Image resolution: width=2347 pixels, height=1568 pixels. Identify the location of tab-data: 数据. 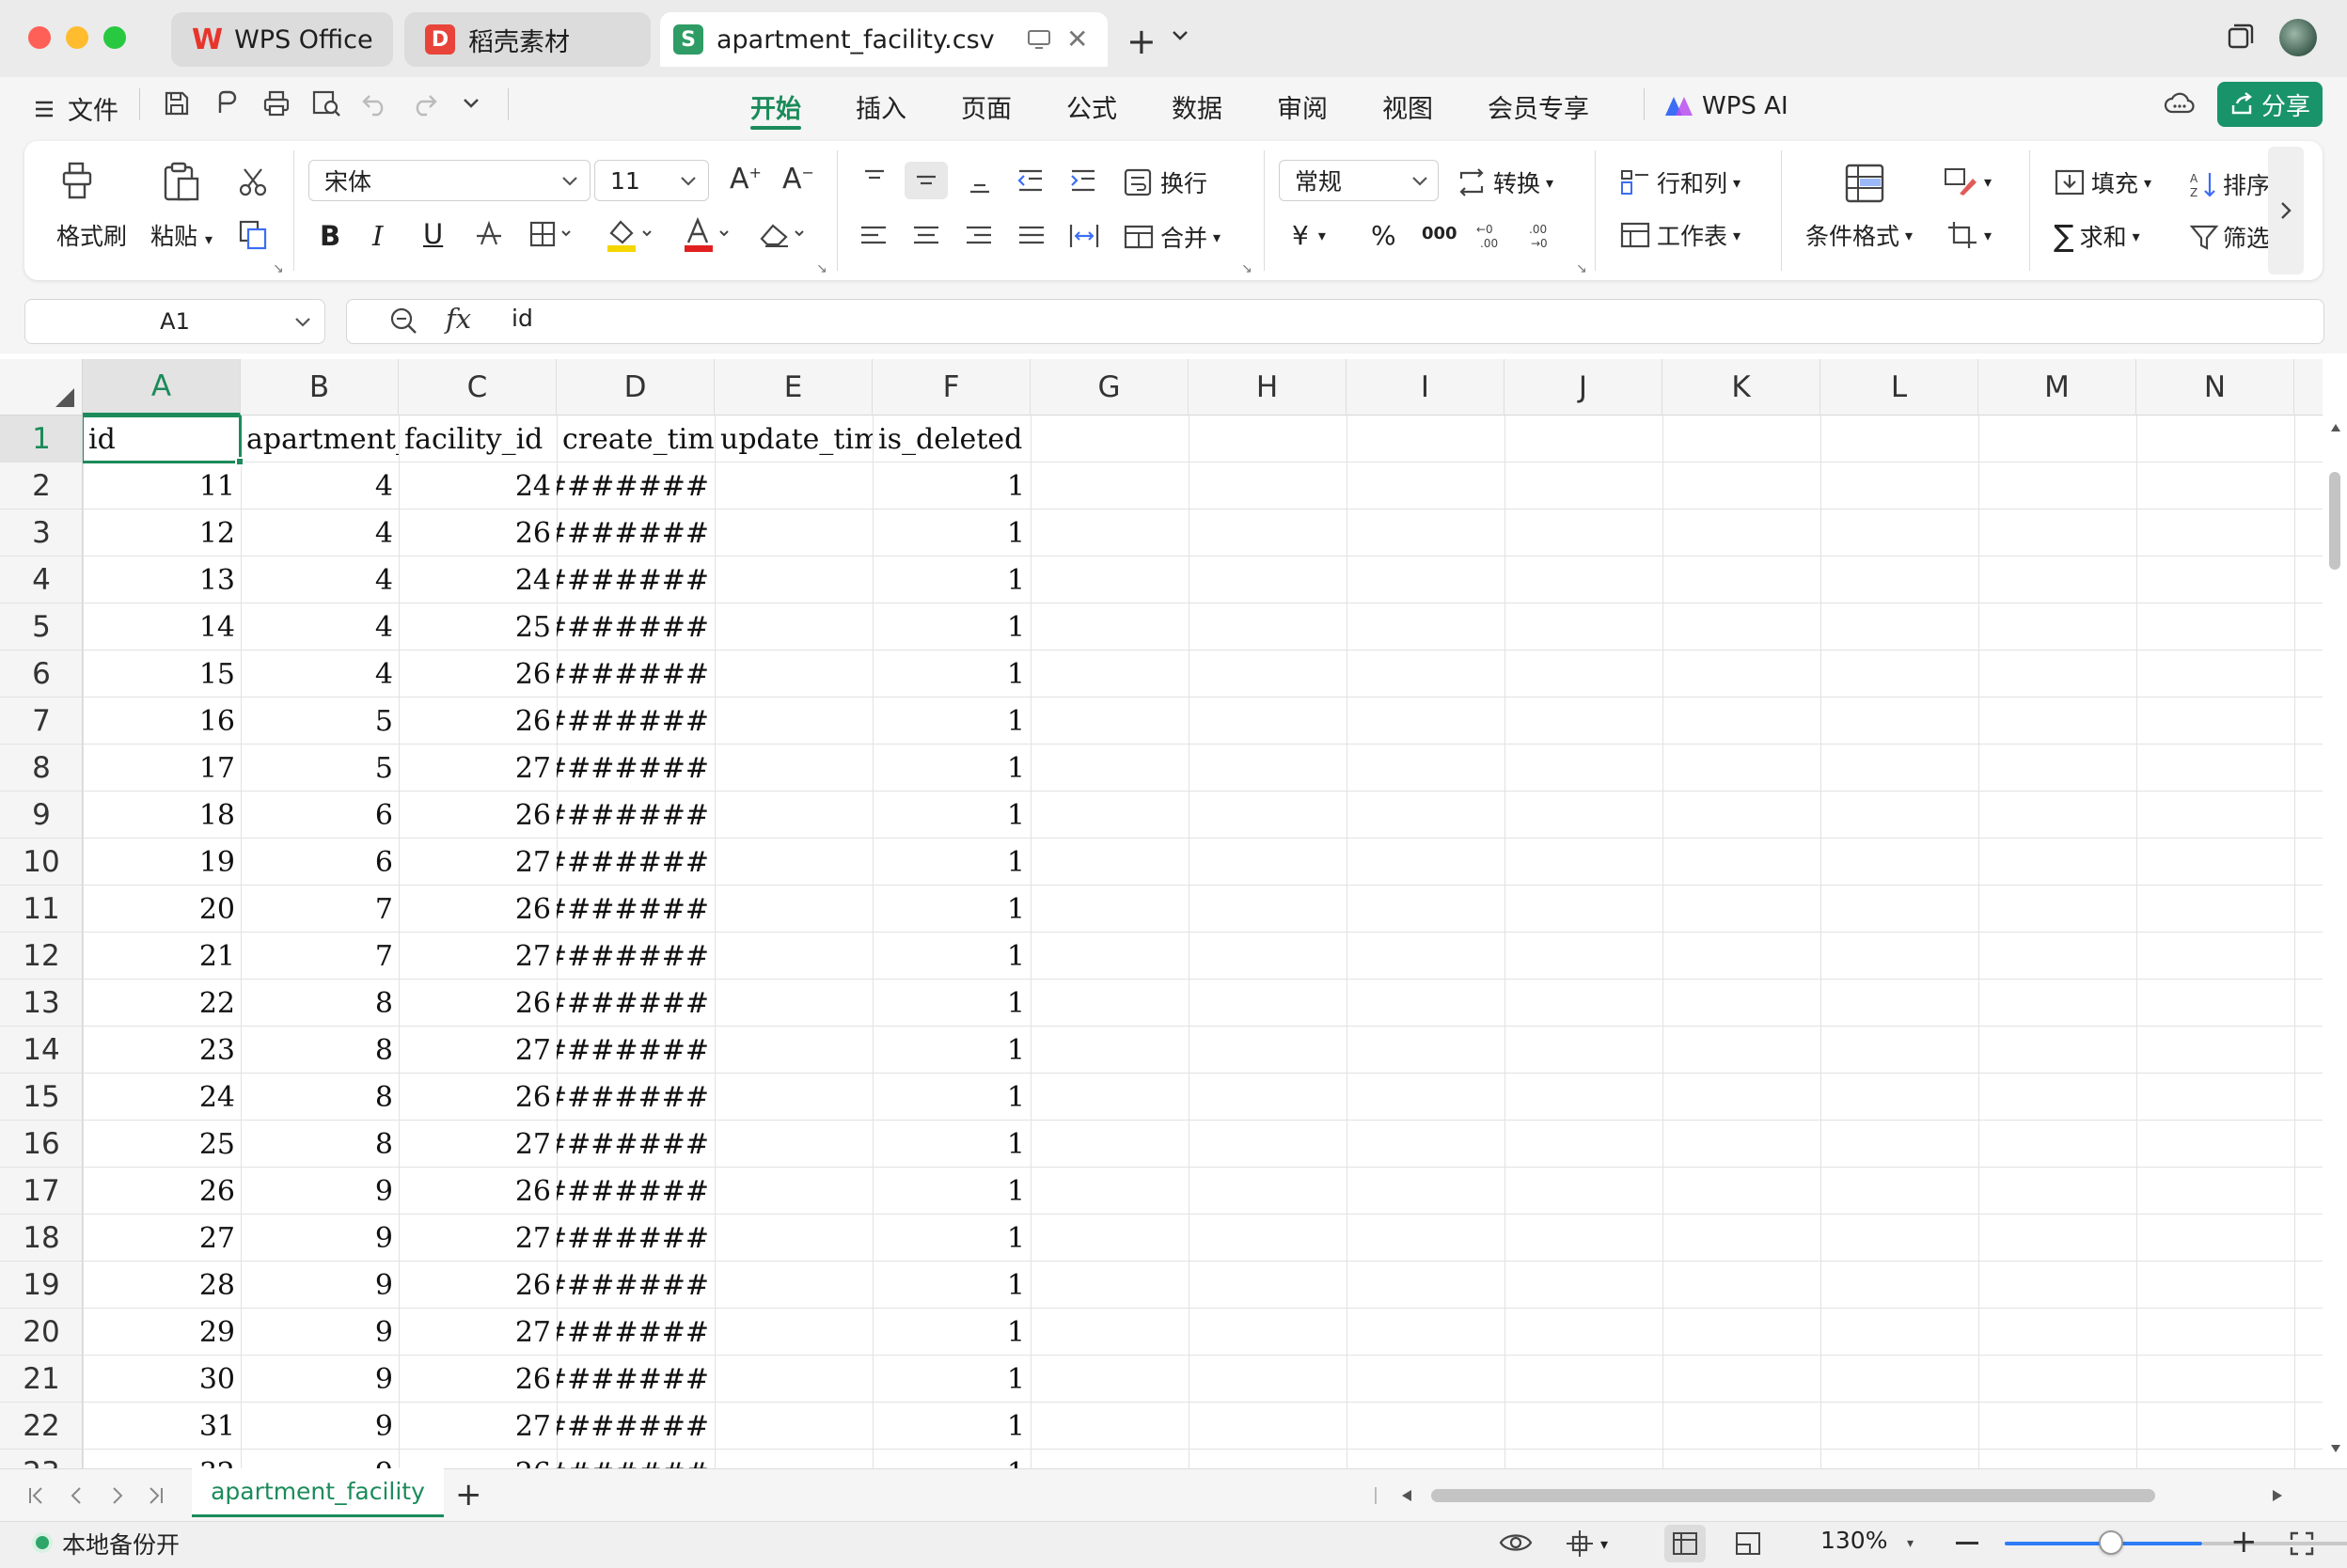
(1197, 106).